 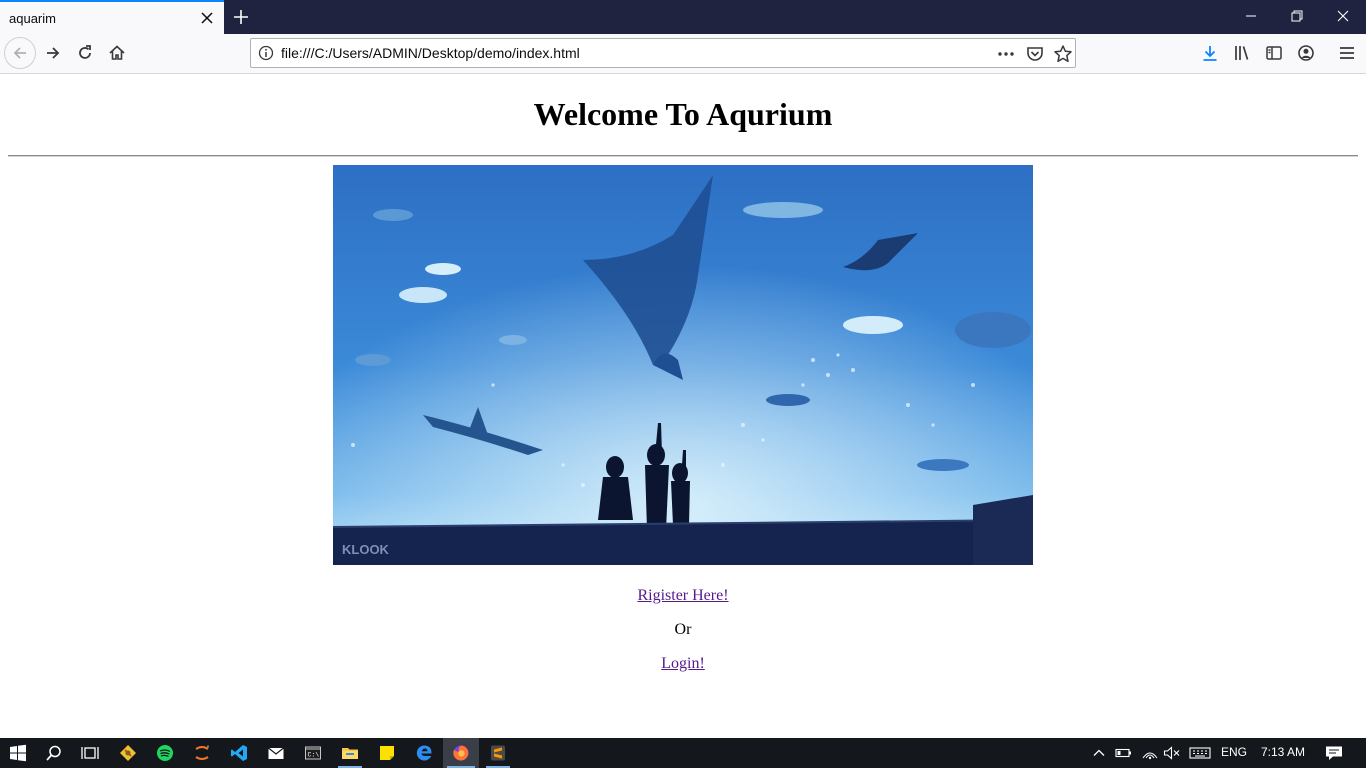 I want to click on hamburger-menu-icon, so click(x=1347, y=53).